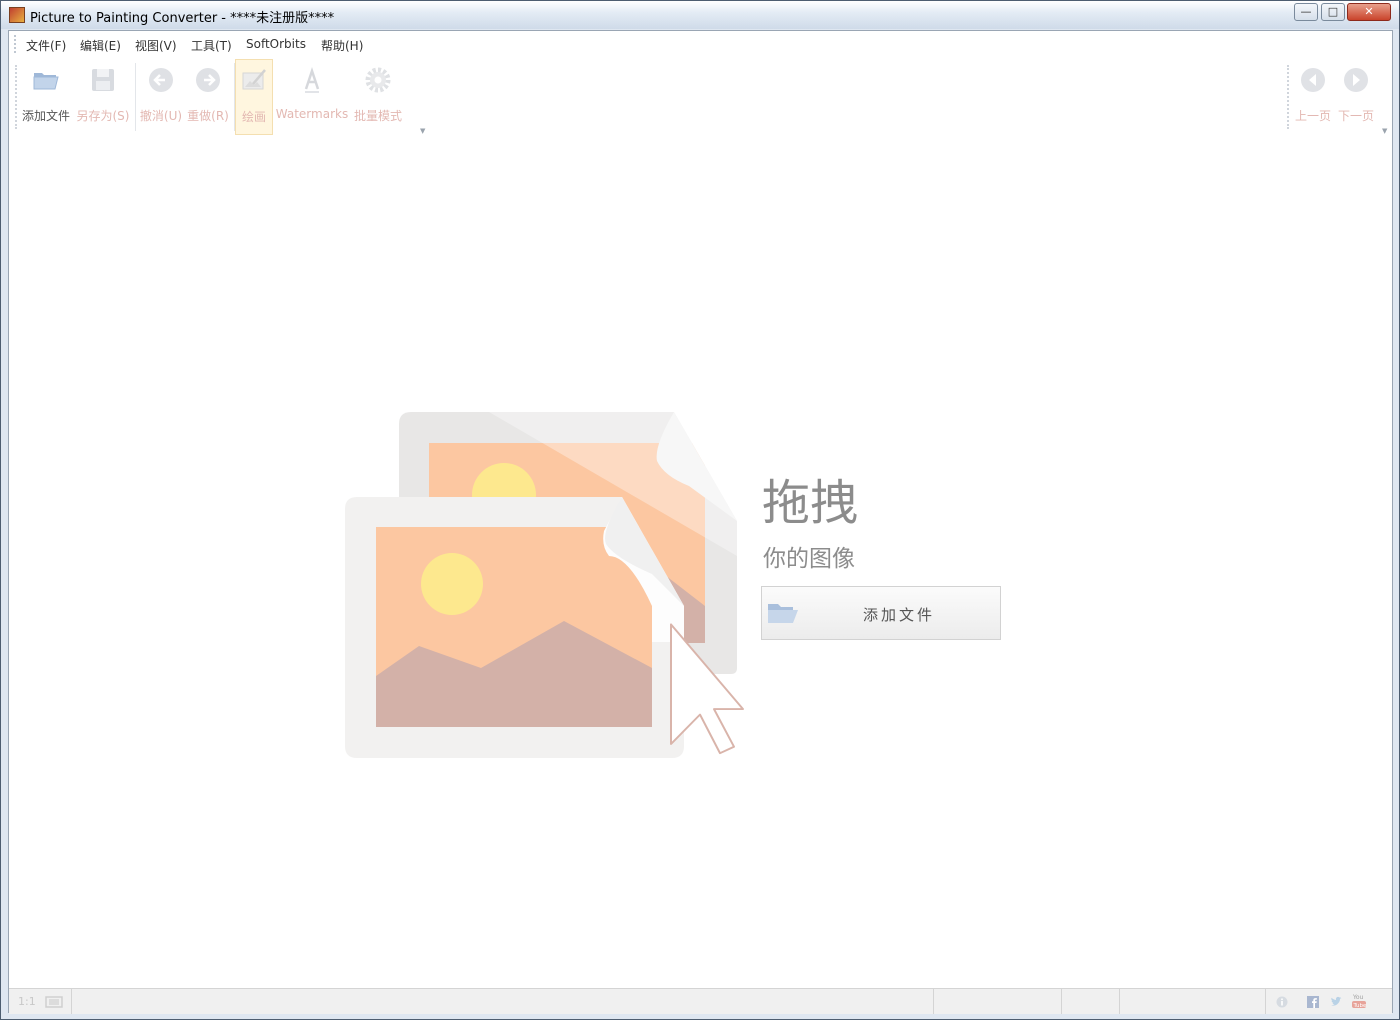 This screenshot has height=1020, width=1400. Describe the element at coordinates (810, 503) in the screenshot. I see `drag-title: 拖拽` at that location.